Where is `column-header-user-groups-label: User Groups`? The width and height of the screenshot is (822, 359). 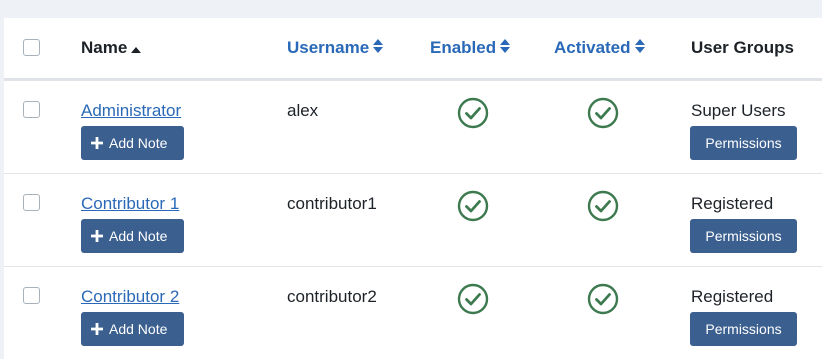 column-header-user-groups-label: User Groups is located at coordinates (742, 47).